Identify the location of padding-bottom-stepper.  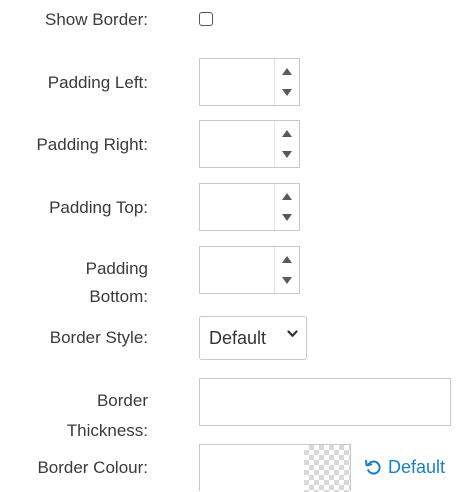
(249, 270).